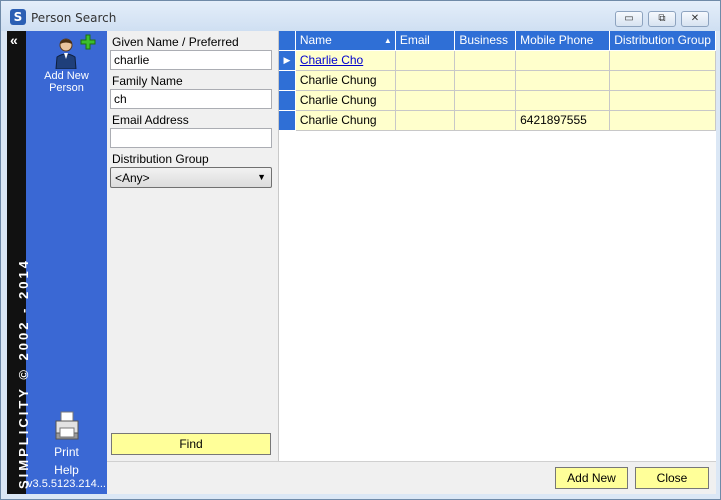 The image size is (721, 500). What do you see at coordinates (672, 478) in the screenshot?
I see `close-button: Close` at bounding box center [672, 478].